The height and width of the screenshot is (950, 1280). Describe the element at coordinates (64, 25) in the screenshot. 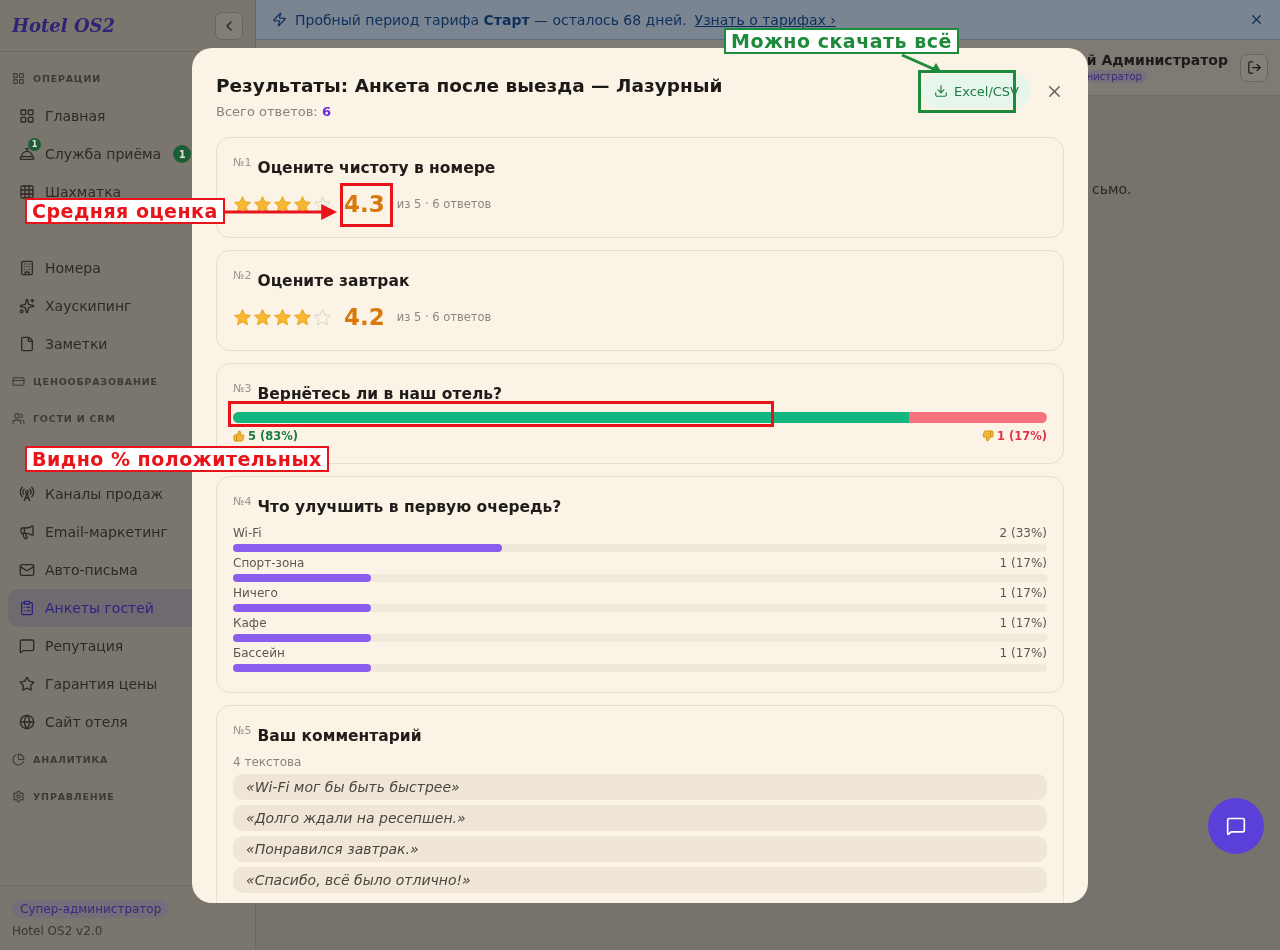

I see `logo: Hotel OS2` at that location.